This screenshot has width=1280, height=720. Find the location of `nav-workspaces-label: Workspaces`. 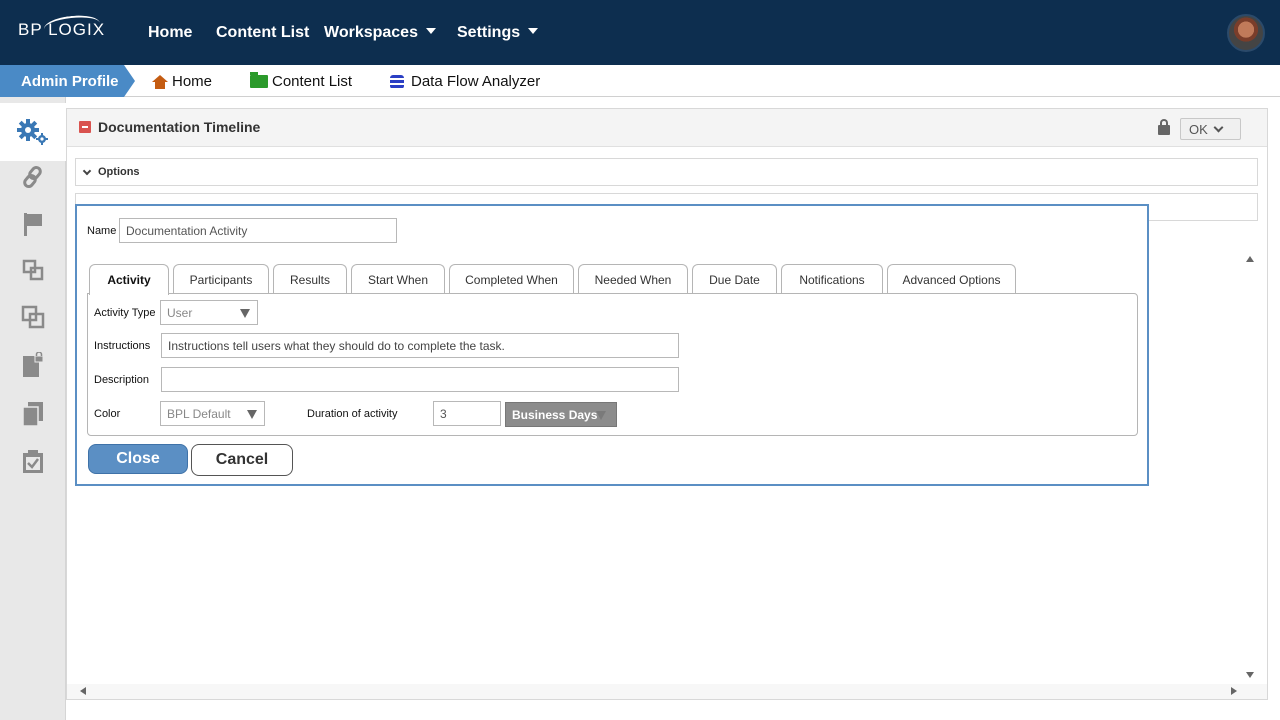

nav-workspaces-label: Workspaces is located at coordinates (371, 32).